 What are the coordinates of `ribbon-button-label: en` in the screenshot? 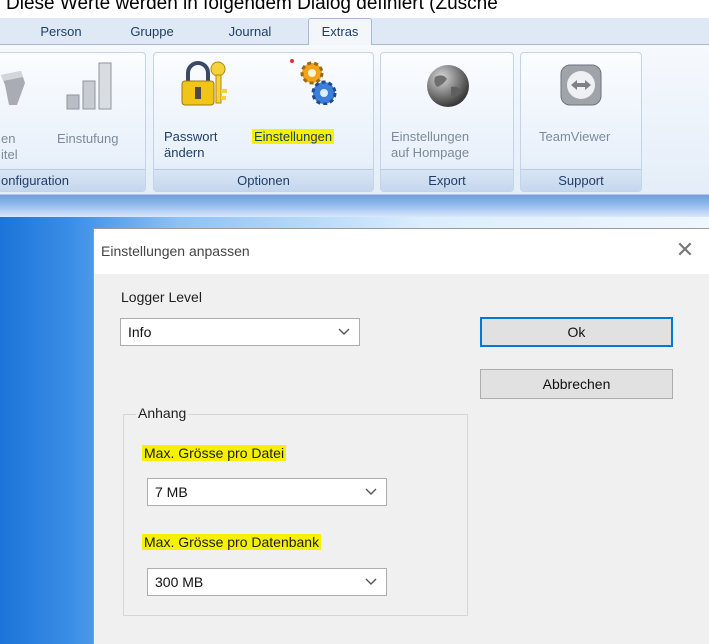 It's located at (8, 138).